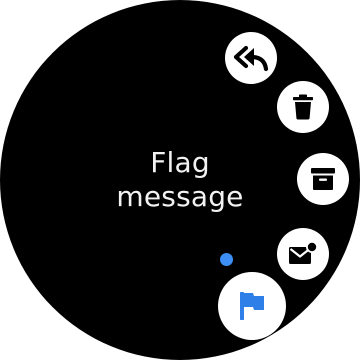  I want to click on reply-all-button, so click(251, 58).